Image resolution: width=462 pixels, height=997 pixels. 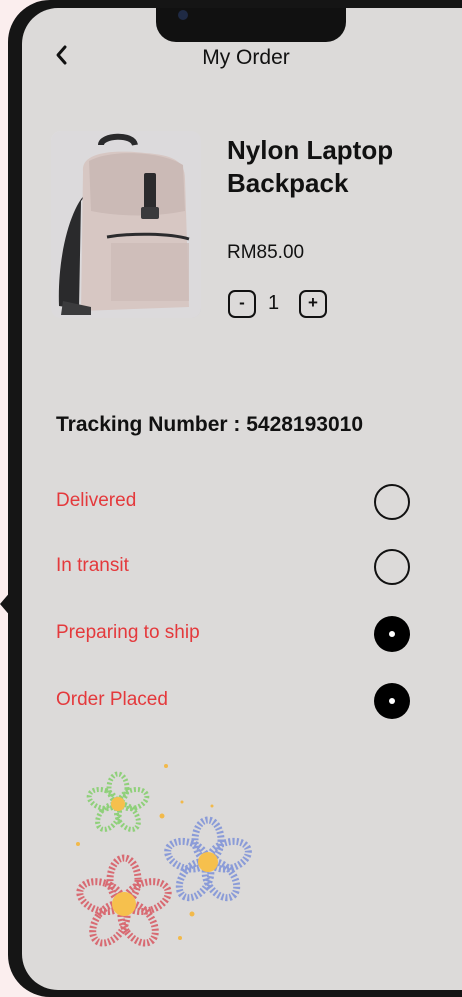 What do you see at coordinates (183, 15) in the screenshot?
I see `camera-icon` at bounding box center [183, 15].